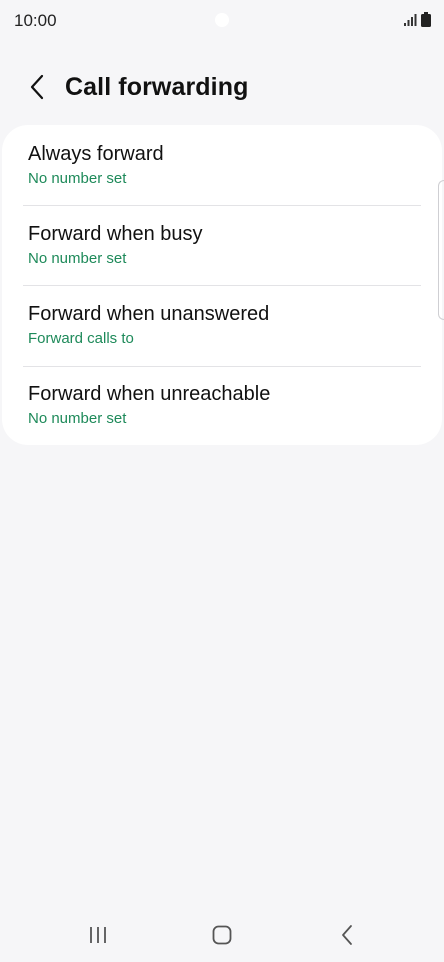  What do you see at coordinates (410, 20) in the screenshot?
I see `signal-icon` at bounding box center [410, 20].